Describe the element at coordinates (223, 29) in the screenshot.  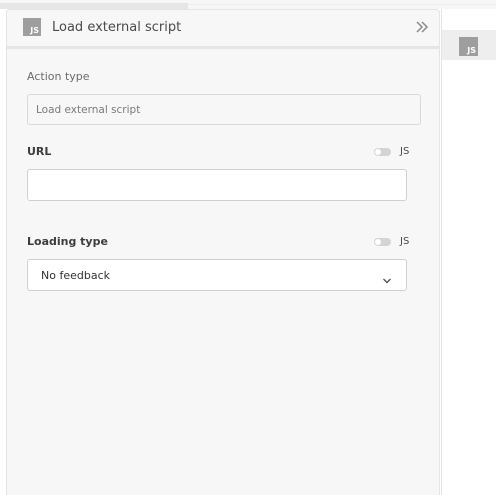
I see `panel-header: JS Load external script` at that location.